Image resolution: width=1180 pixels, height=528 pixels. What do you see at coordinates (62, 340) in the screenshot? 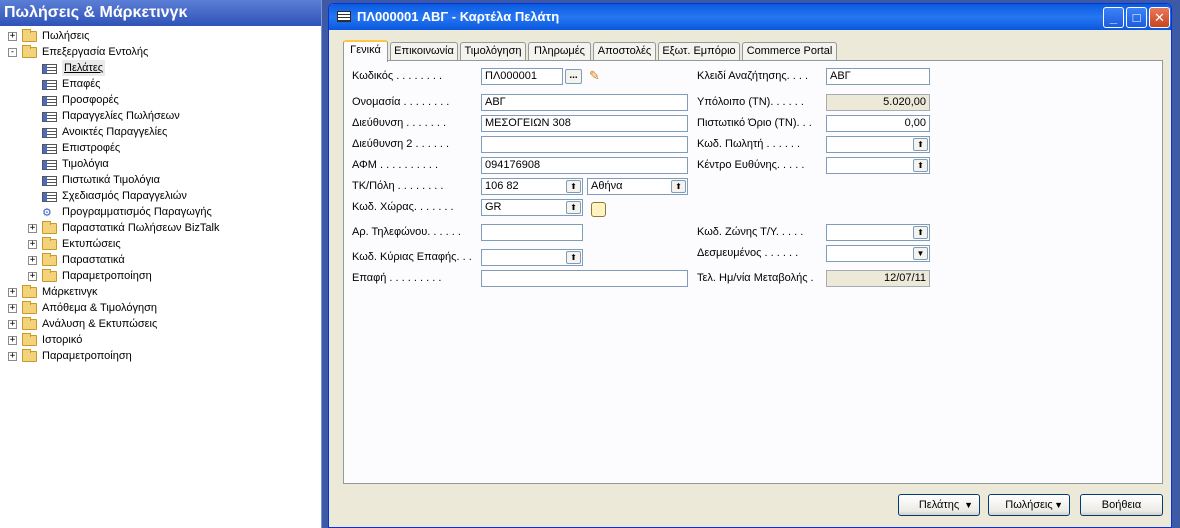
I see `nav-tree-item-label: Ιστορικό` at bounding box center [62, 340].